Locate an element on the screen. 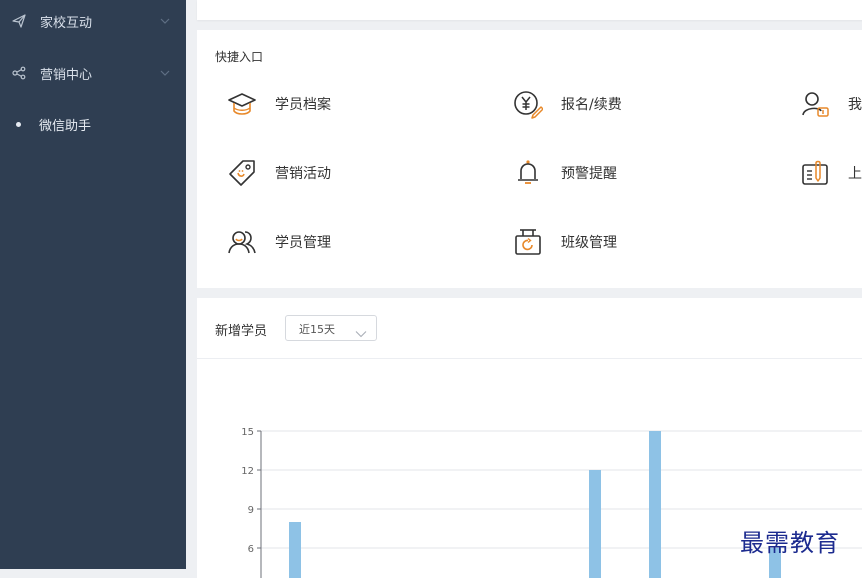 The width and height of the screenshot is (862, 578). tag-icon is located at coordinates (242, 173).